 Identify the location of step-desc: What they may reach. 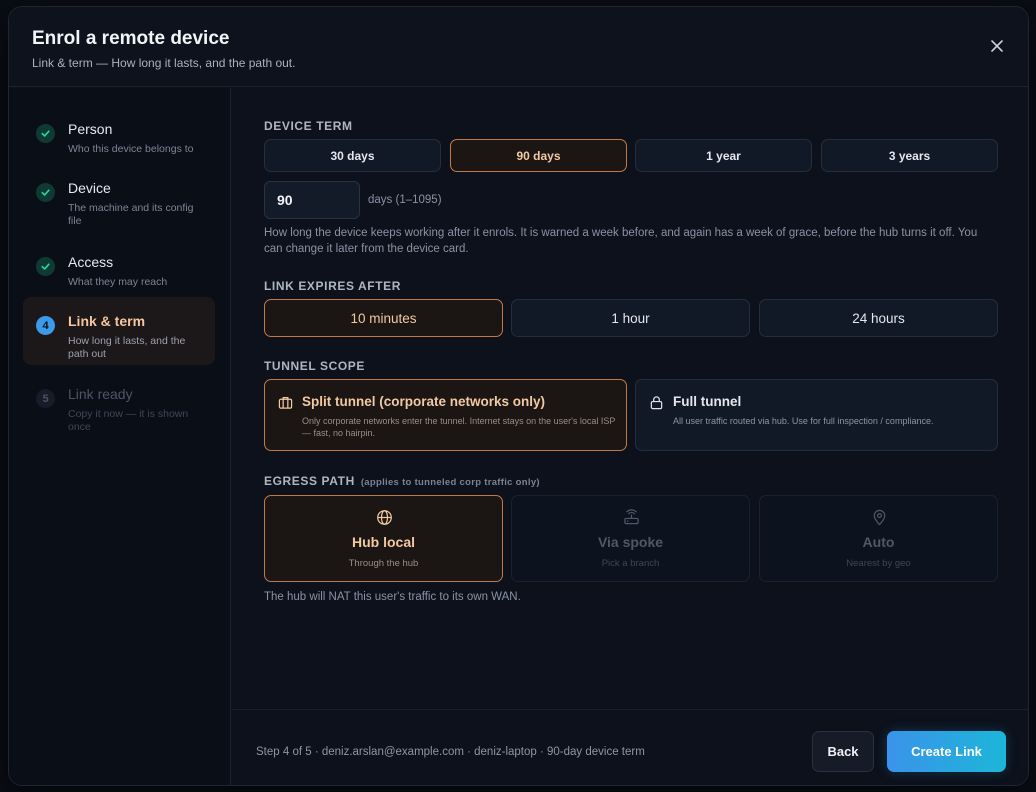
(118, 282).